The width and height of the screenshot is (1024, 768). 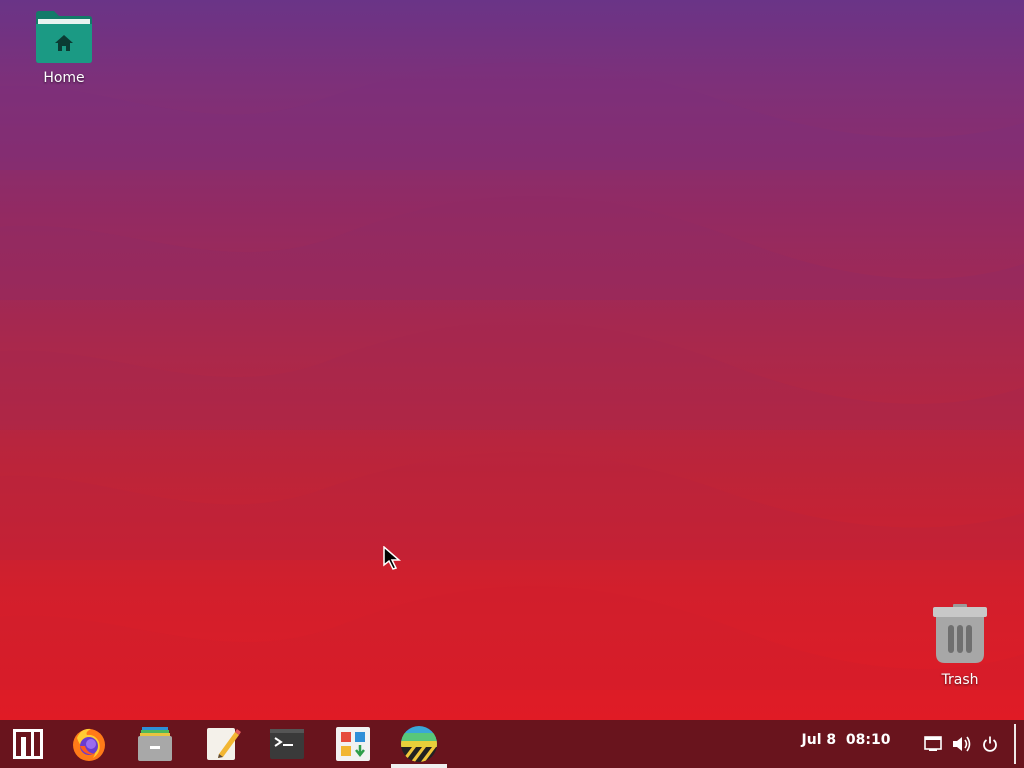 I want to click on file-manager-launcher, so click(x=155, y=744).